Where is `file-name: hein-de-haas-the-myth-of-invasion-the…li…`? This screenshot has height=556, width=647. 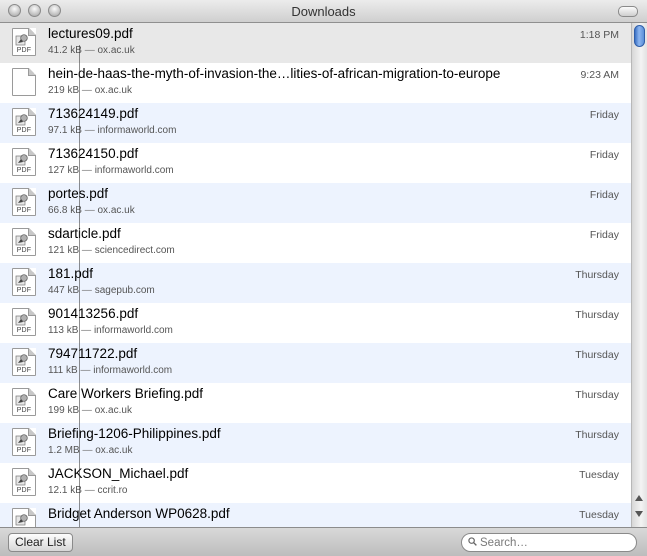
file-name: hein-de-haas-the-myth-of-invasion-the…li… is located at coordinates (274, 73).